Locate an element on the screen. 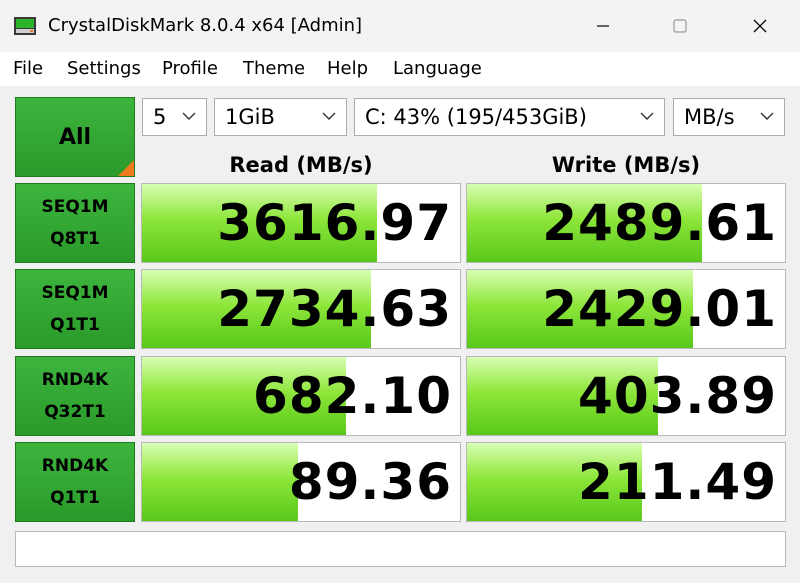 Image resolution: width=800 pixels, height=583 pixels. read-result-value: 89.36 is located at coordinates (370, 482).